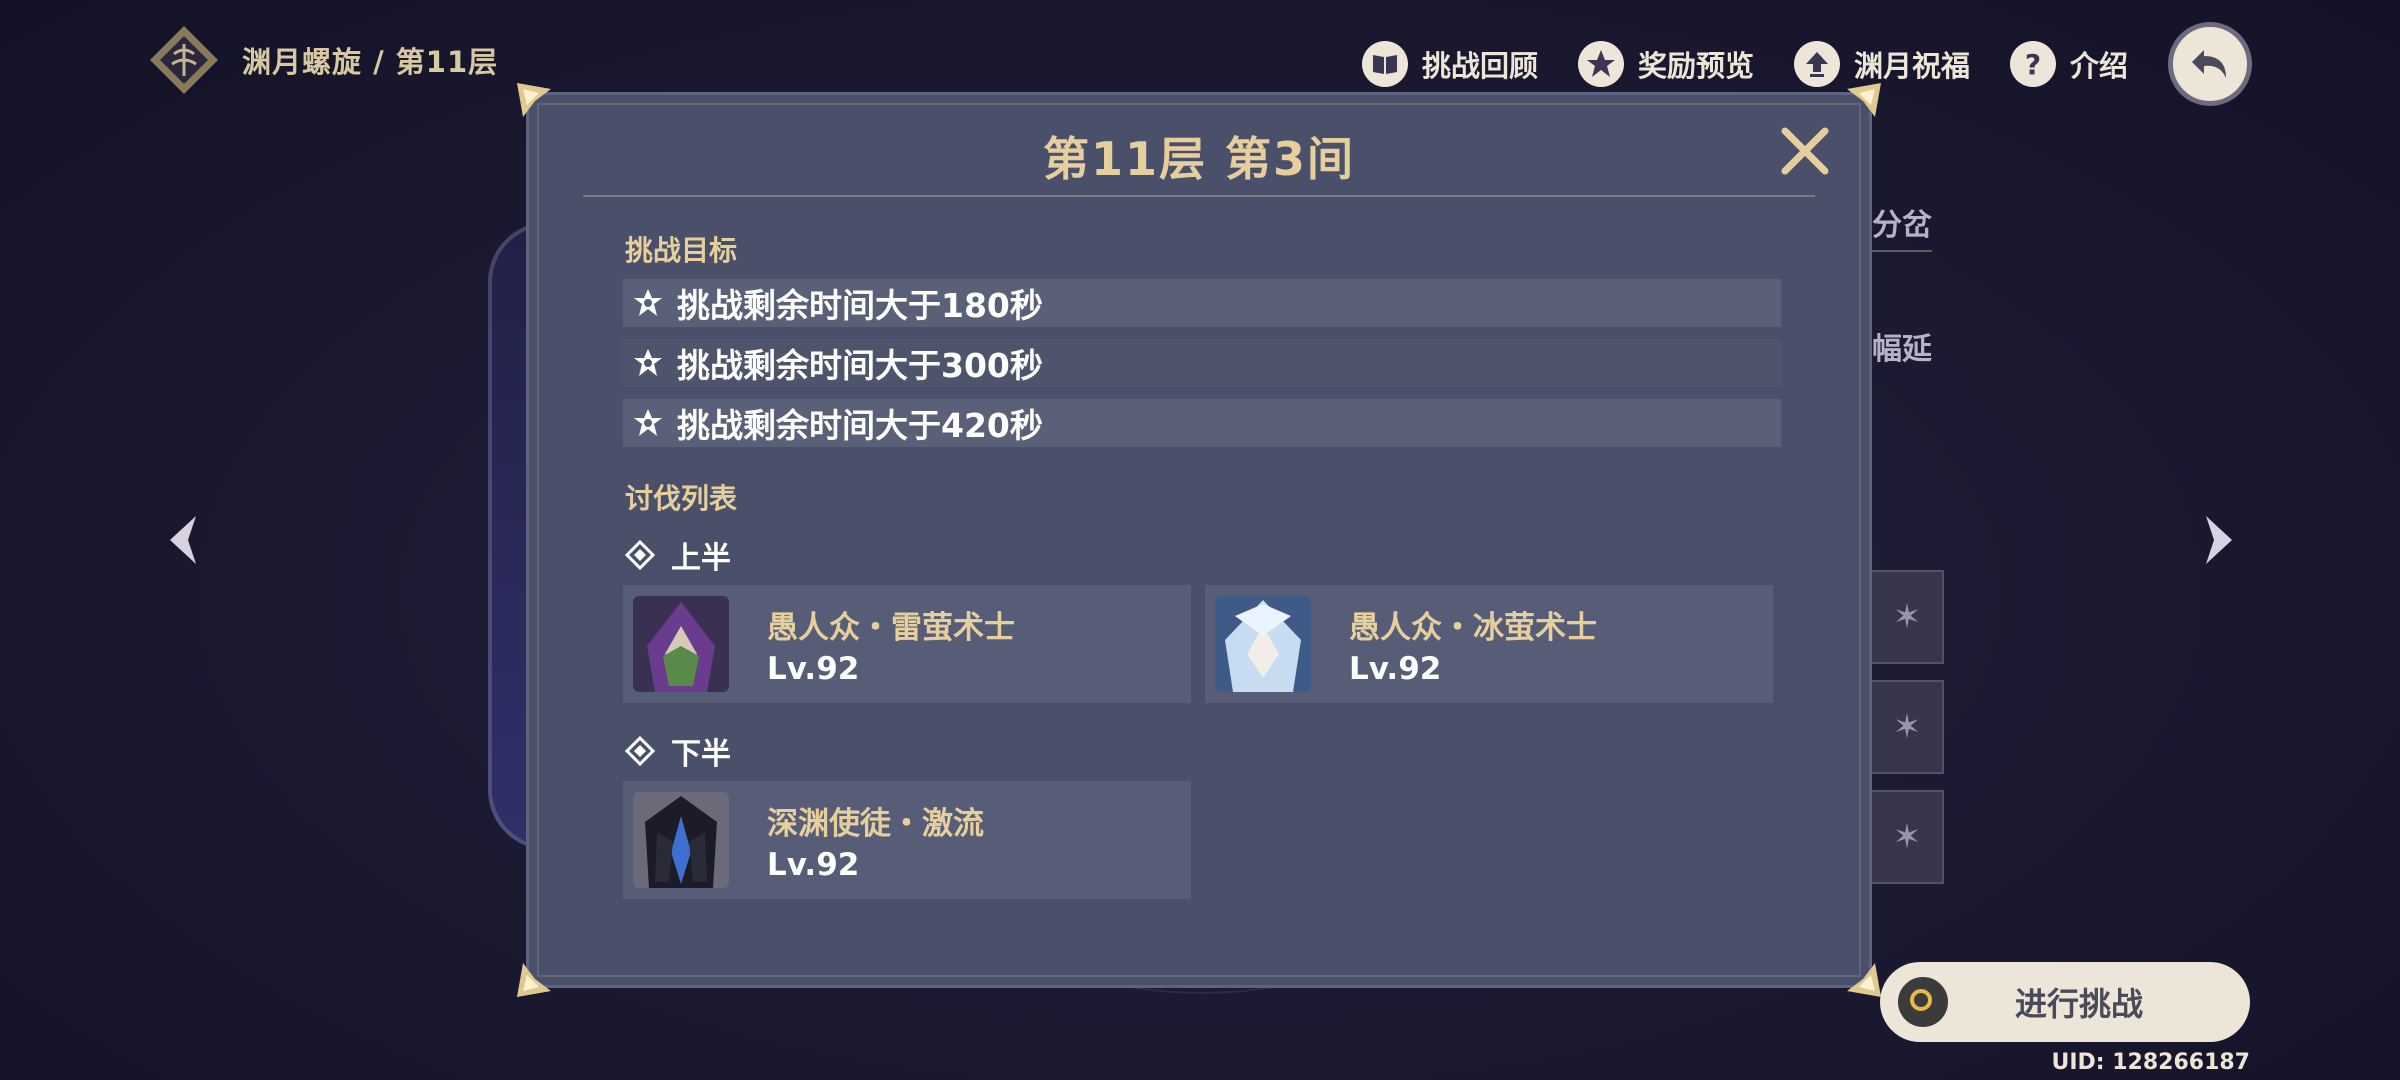 This screenshot has width=2400, height=1080. I want to click on confirm-circle-icon, so click(1923, 1002).